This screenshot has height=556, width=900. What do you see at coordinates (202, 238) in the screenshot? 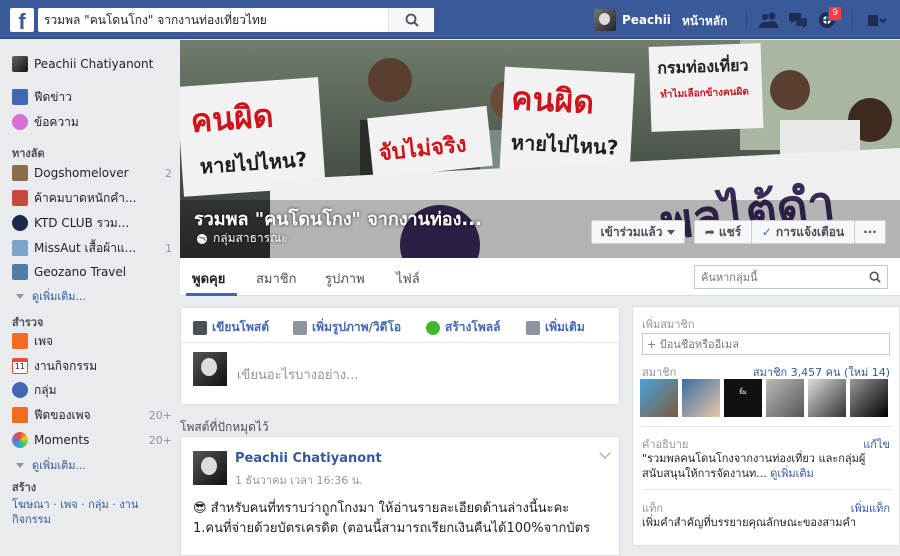
I see `globe-icon` at bounding box center [202, 238].